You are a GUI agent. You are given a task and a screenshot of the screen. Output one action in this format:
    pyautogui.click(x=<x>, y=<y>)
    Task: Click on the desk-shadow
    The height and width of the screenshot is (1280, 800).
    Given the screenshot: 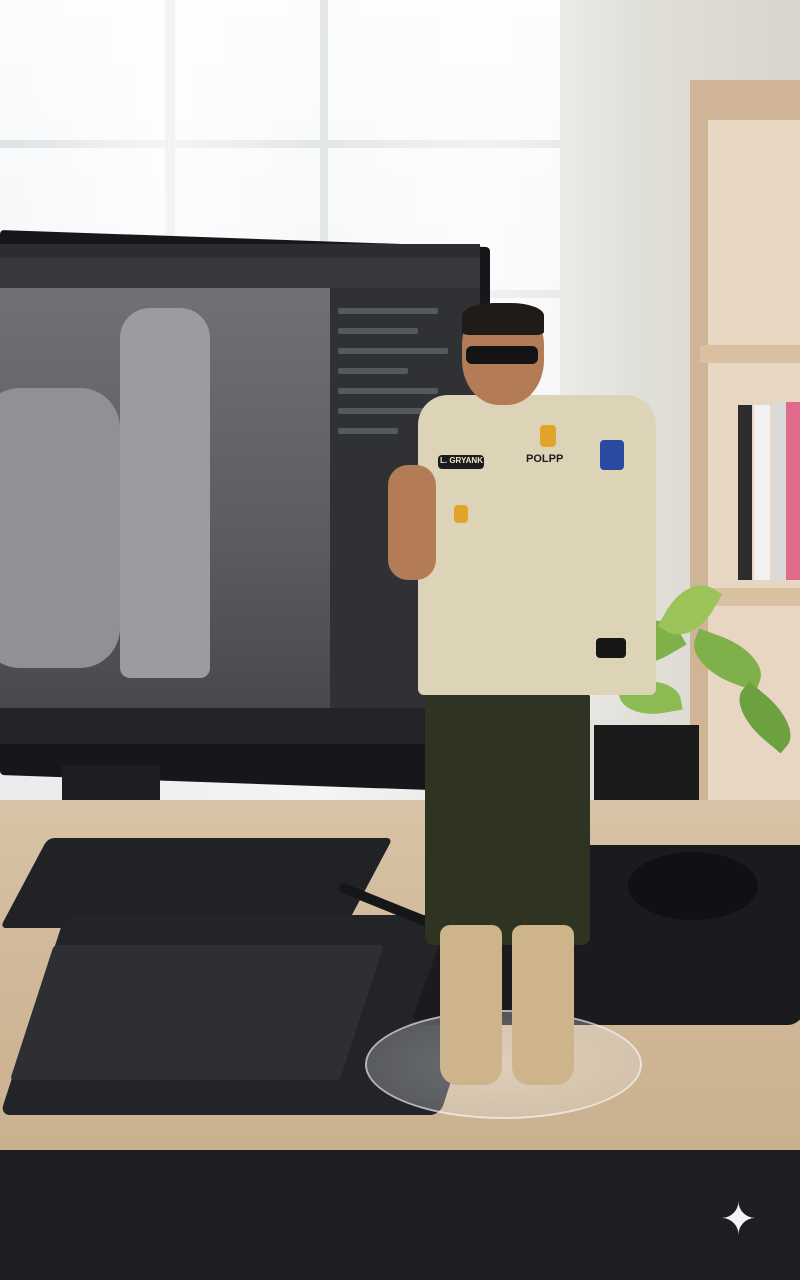 What is the action you would take?
    pyautogui.click(x=400, y=1215)
    